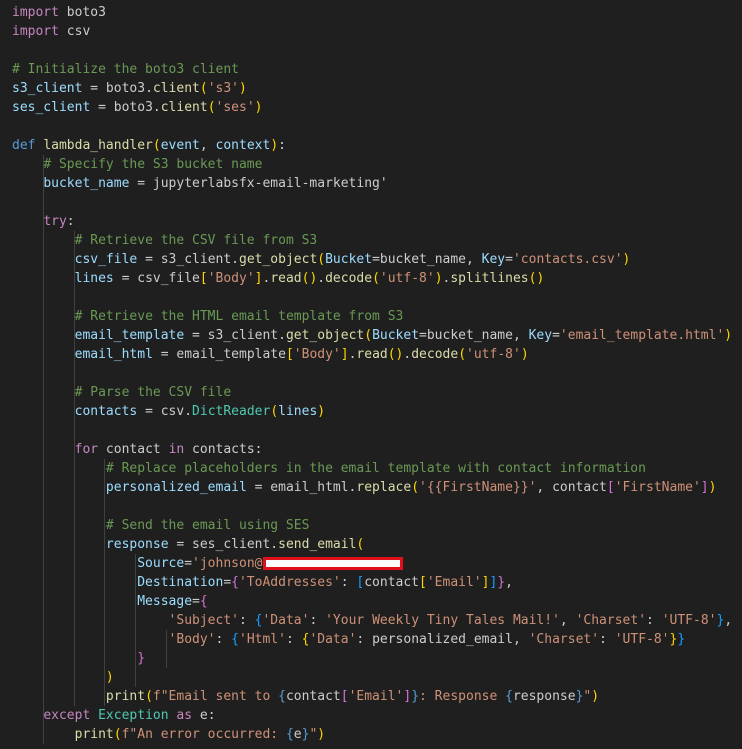 The image size is (742, 749). Describe the element at coordinates (258, 183) in the screenshot. I see `code-token: = jupyterlabsfx-email-marketing'` at that location.